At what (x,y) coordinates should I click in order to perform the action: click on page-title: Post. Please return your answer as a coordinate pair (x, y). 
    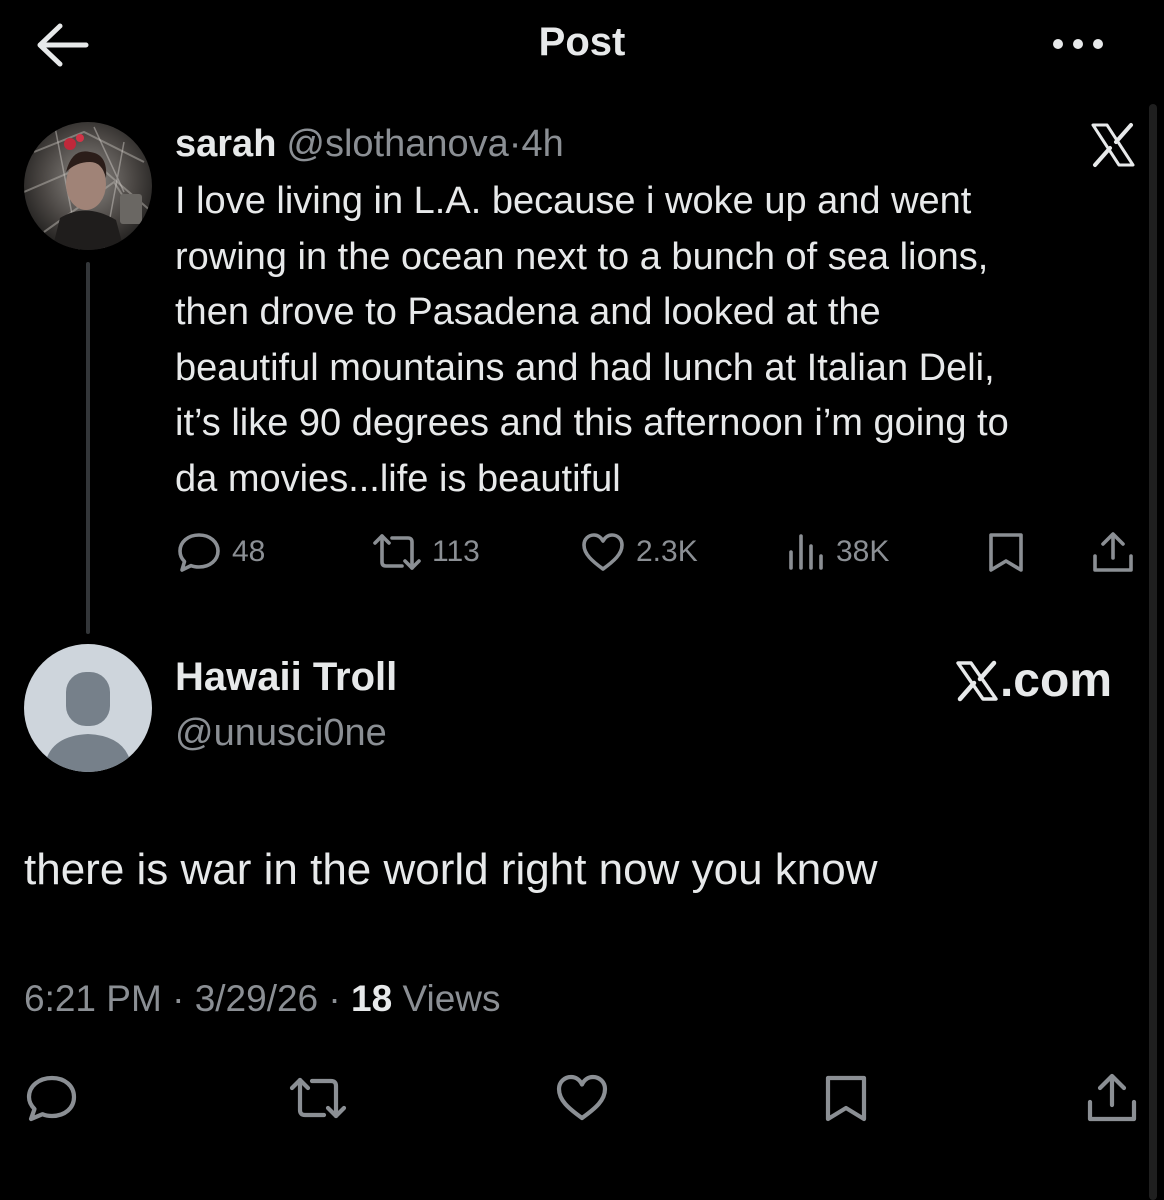
    Looking at the image, I should click on (582, 42).